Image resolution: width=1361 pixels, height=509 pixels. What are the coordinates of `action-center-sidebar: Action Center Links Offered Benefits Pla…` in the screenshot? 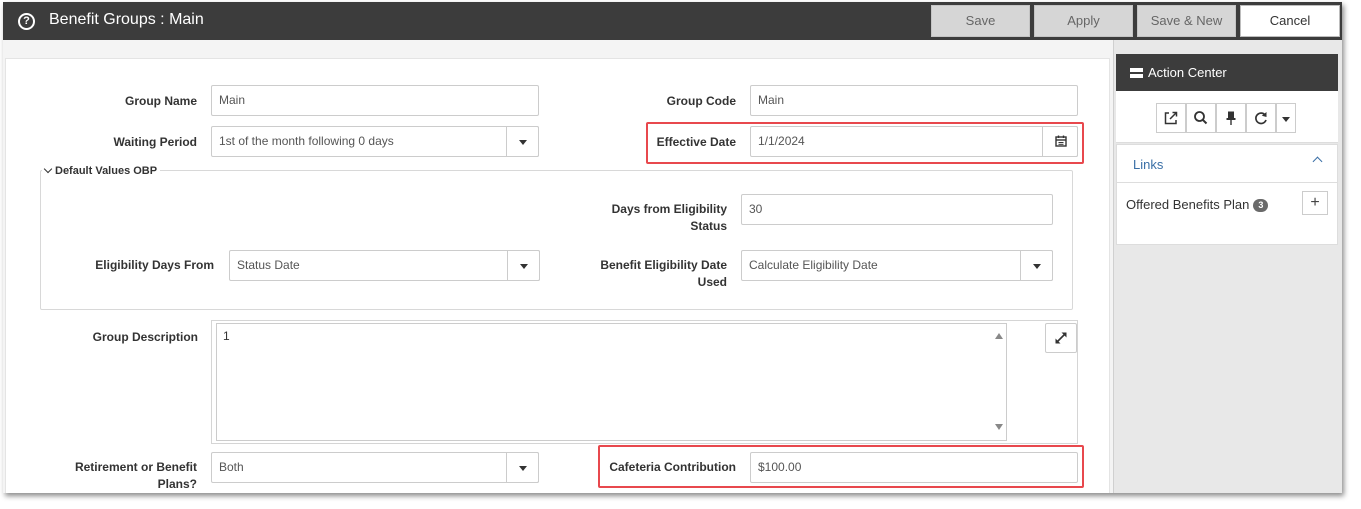 It's located at (1227, 266).